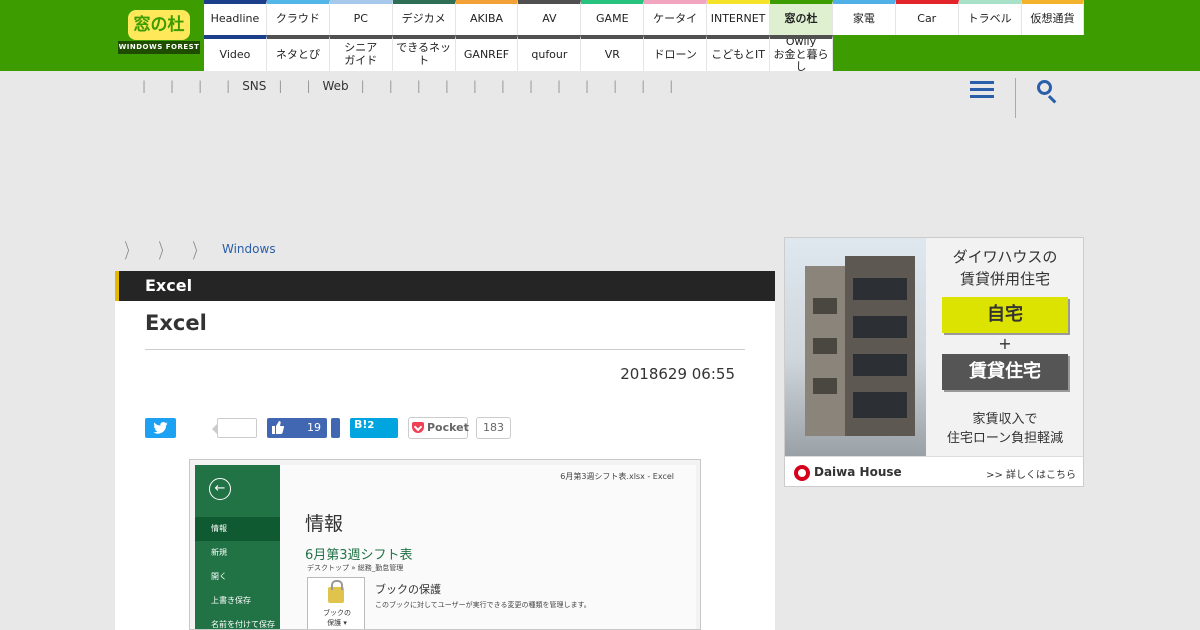  Describe the element at coordinates (234, 428) in the screenshot. I see `twitter-count-bubble` at that location.